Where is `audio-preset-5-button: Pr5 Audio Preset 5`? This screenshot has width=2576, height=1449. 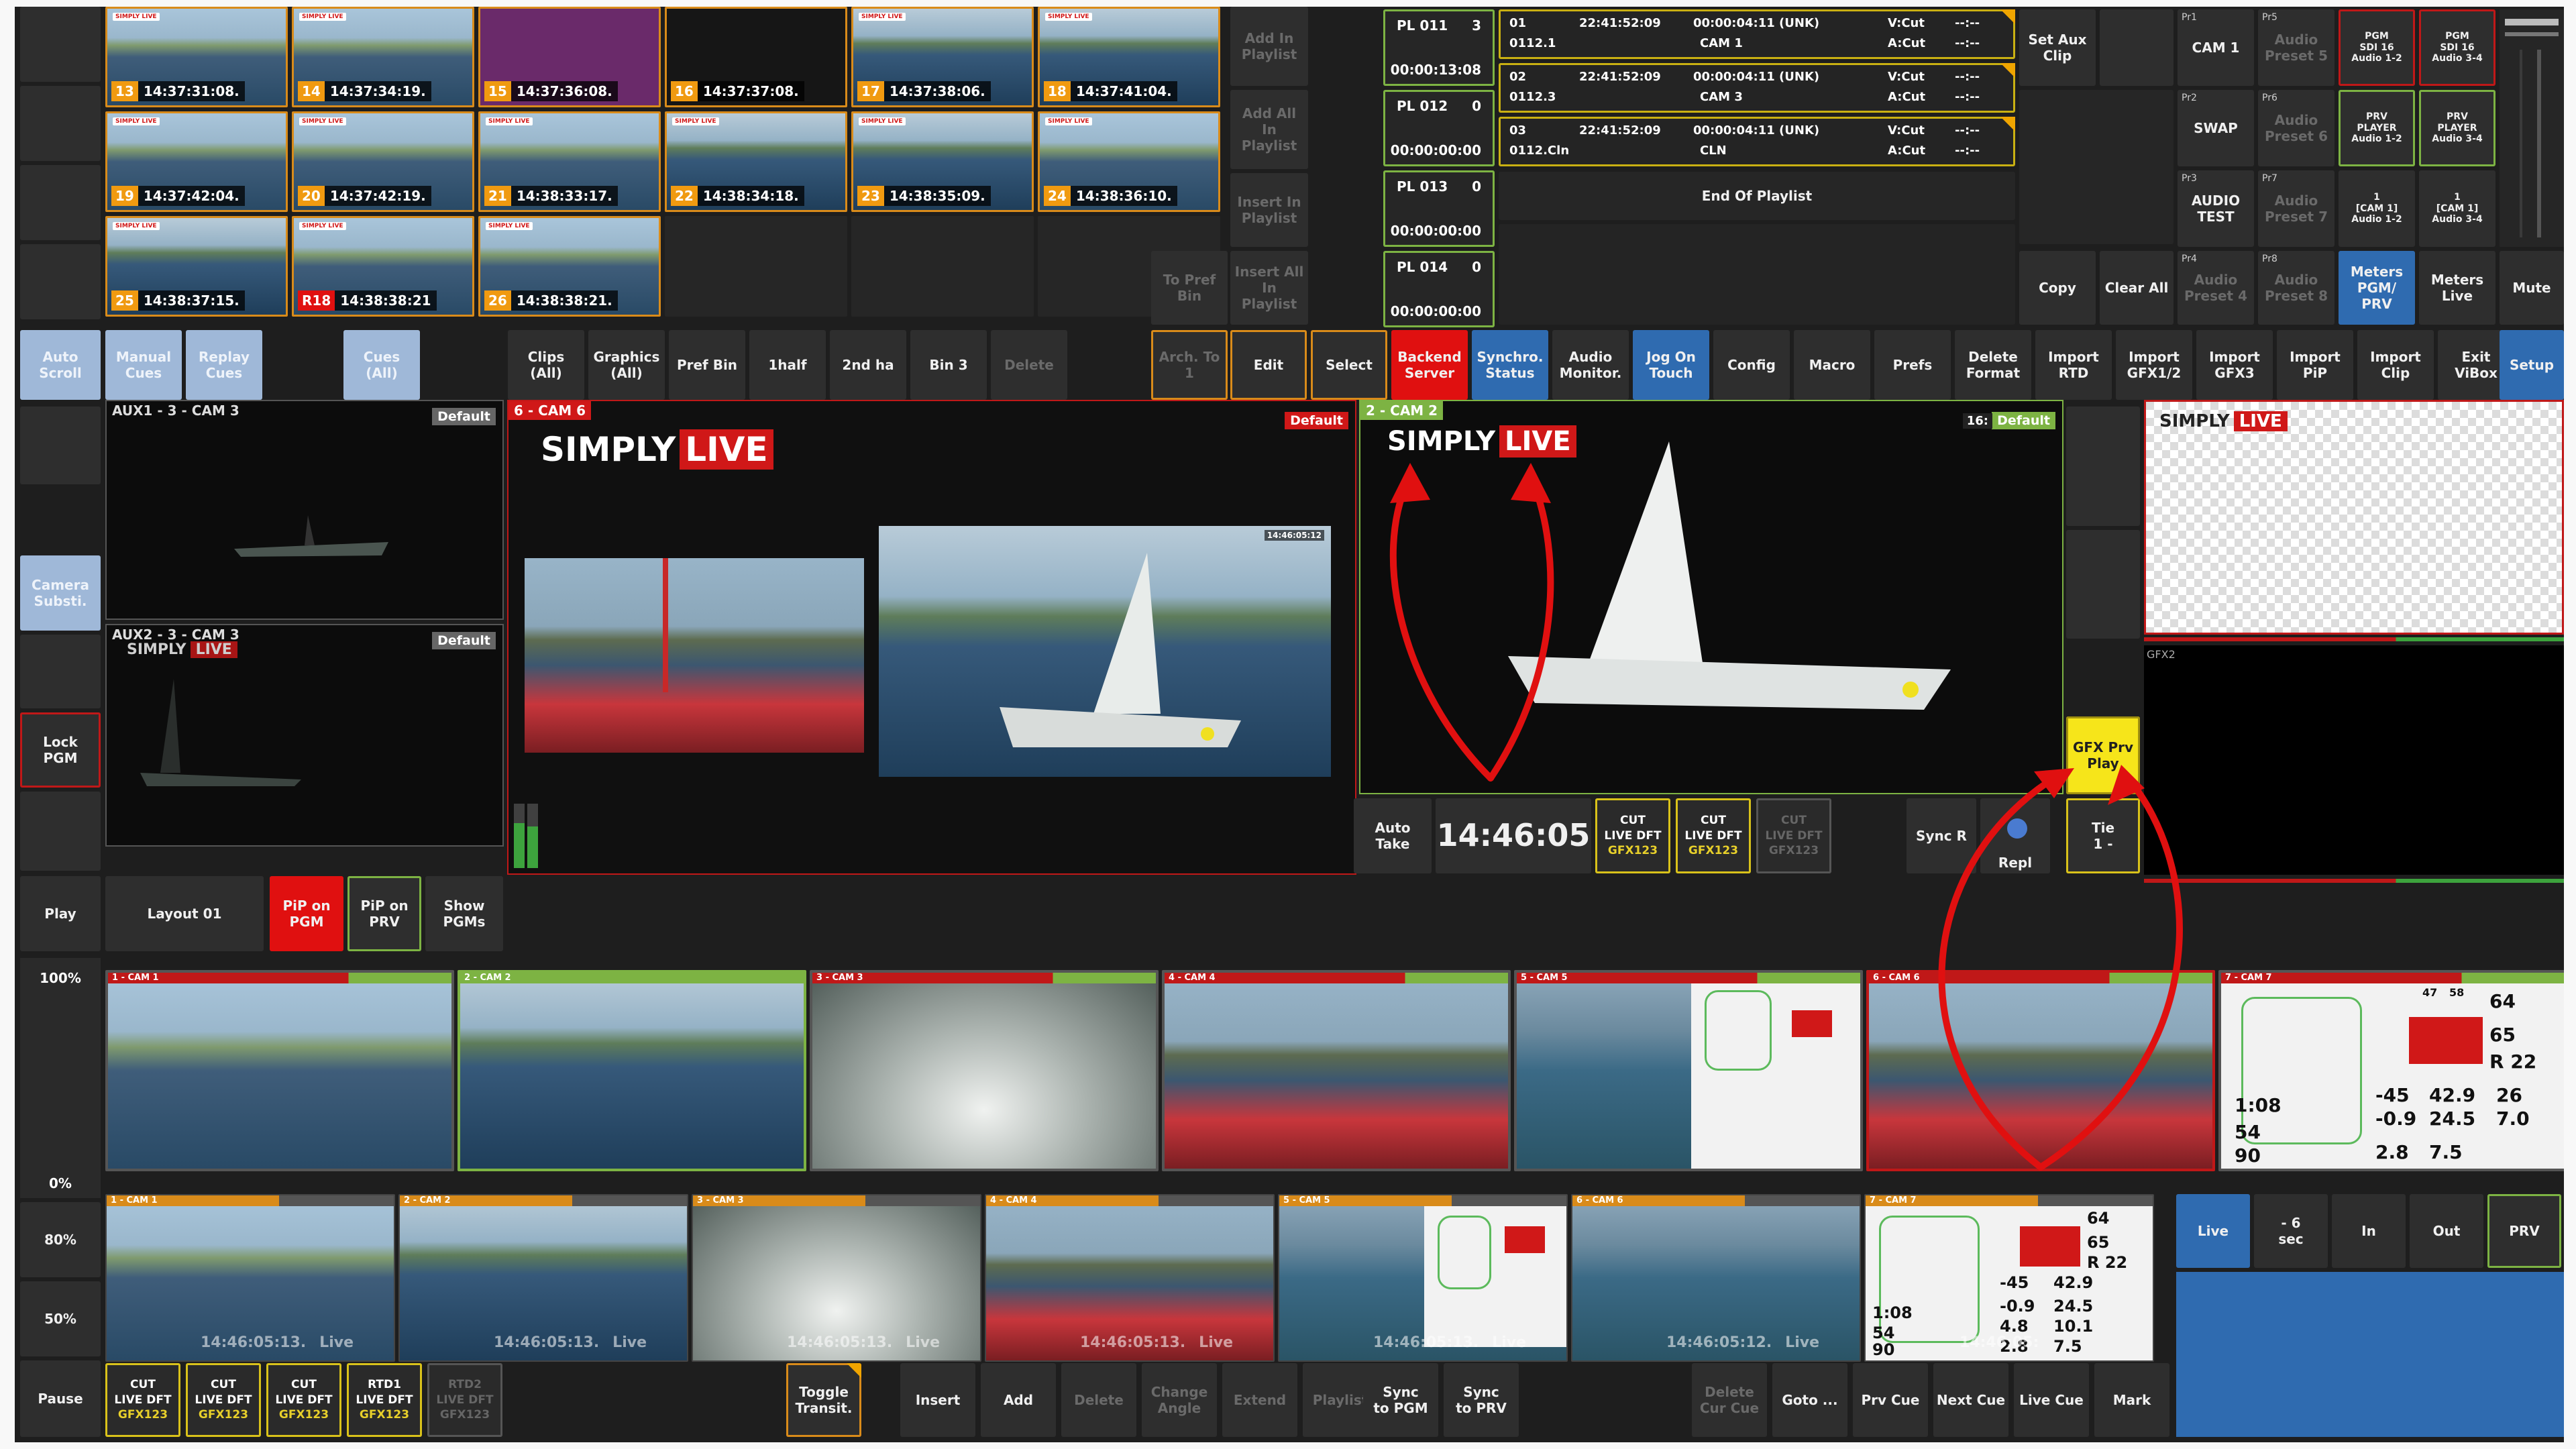 audio-preset-5-button: Pr5 Audio Preset 5 is located at coordinates (2296, 47).